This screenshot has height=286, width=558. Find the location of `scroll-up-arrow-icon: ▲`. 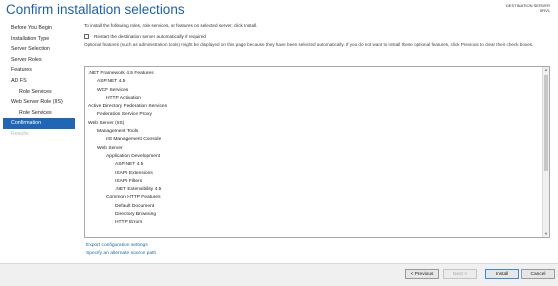

scroll-up-arrow-icon: ▲ is located at coordinates (546, 70).